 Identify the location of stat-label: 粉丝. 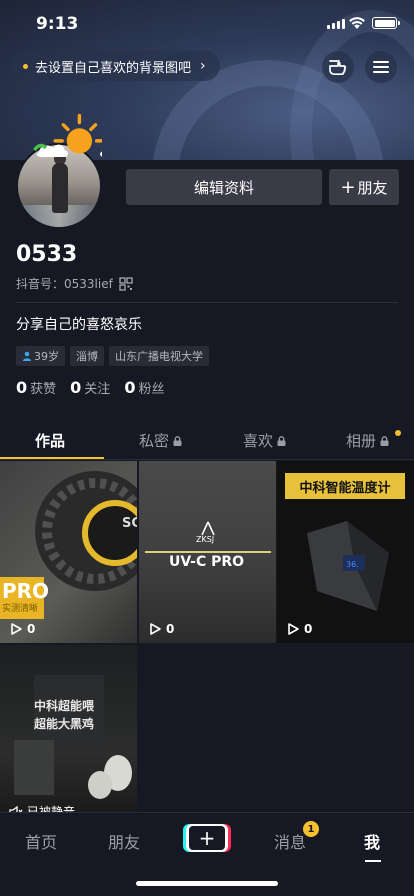
(151, 389).